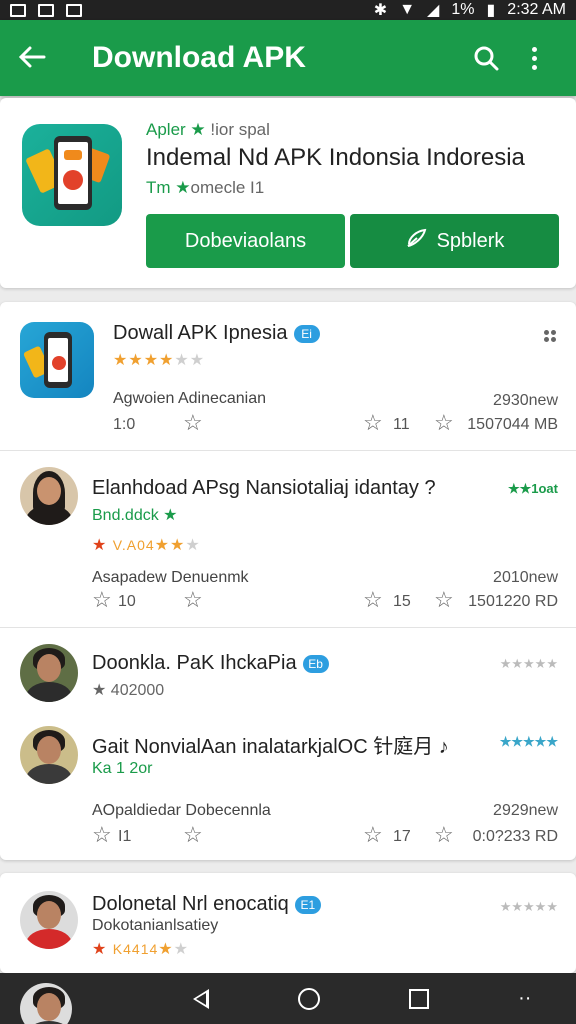 The width and height of the screenshot is (576, 1024). I want to click on photo-icon, so click(74, 10).